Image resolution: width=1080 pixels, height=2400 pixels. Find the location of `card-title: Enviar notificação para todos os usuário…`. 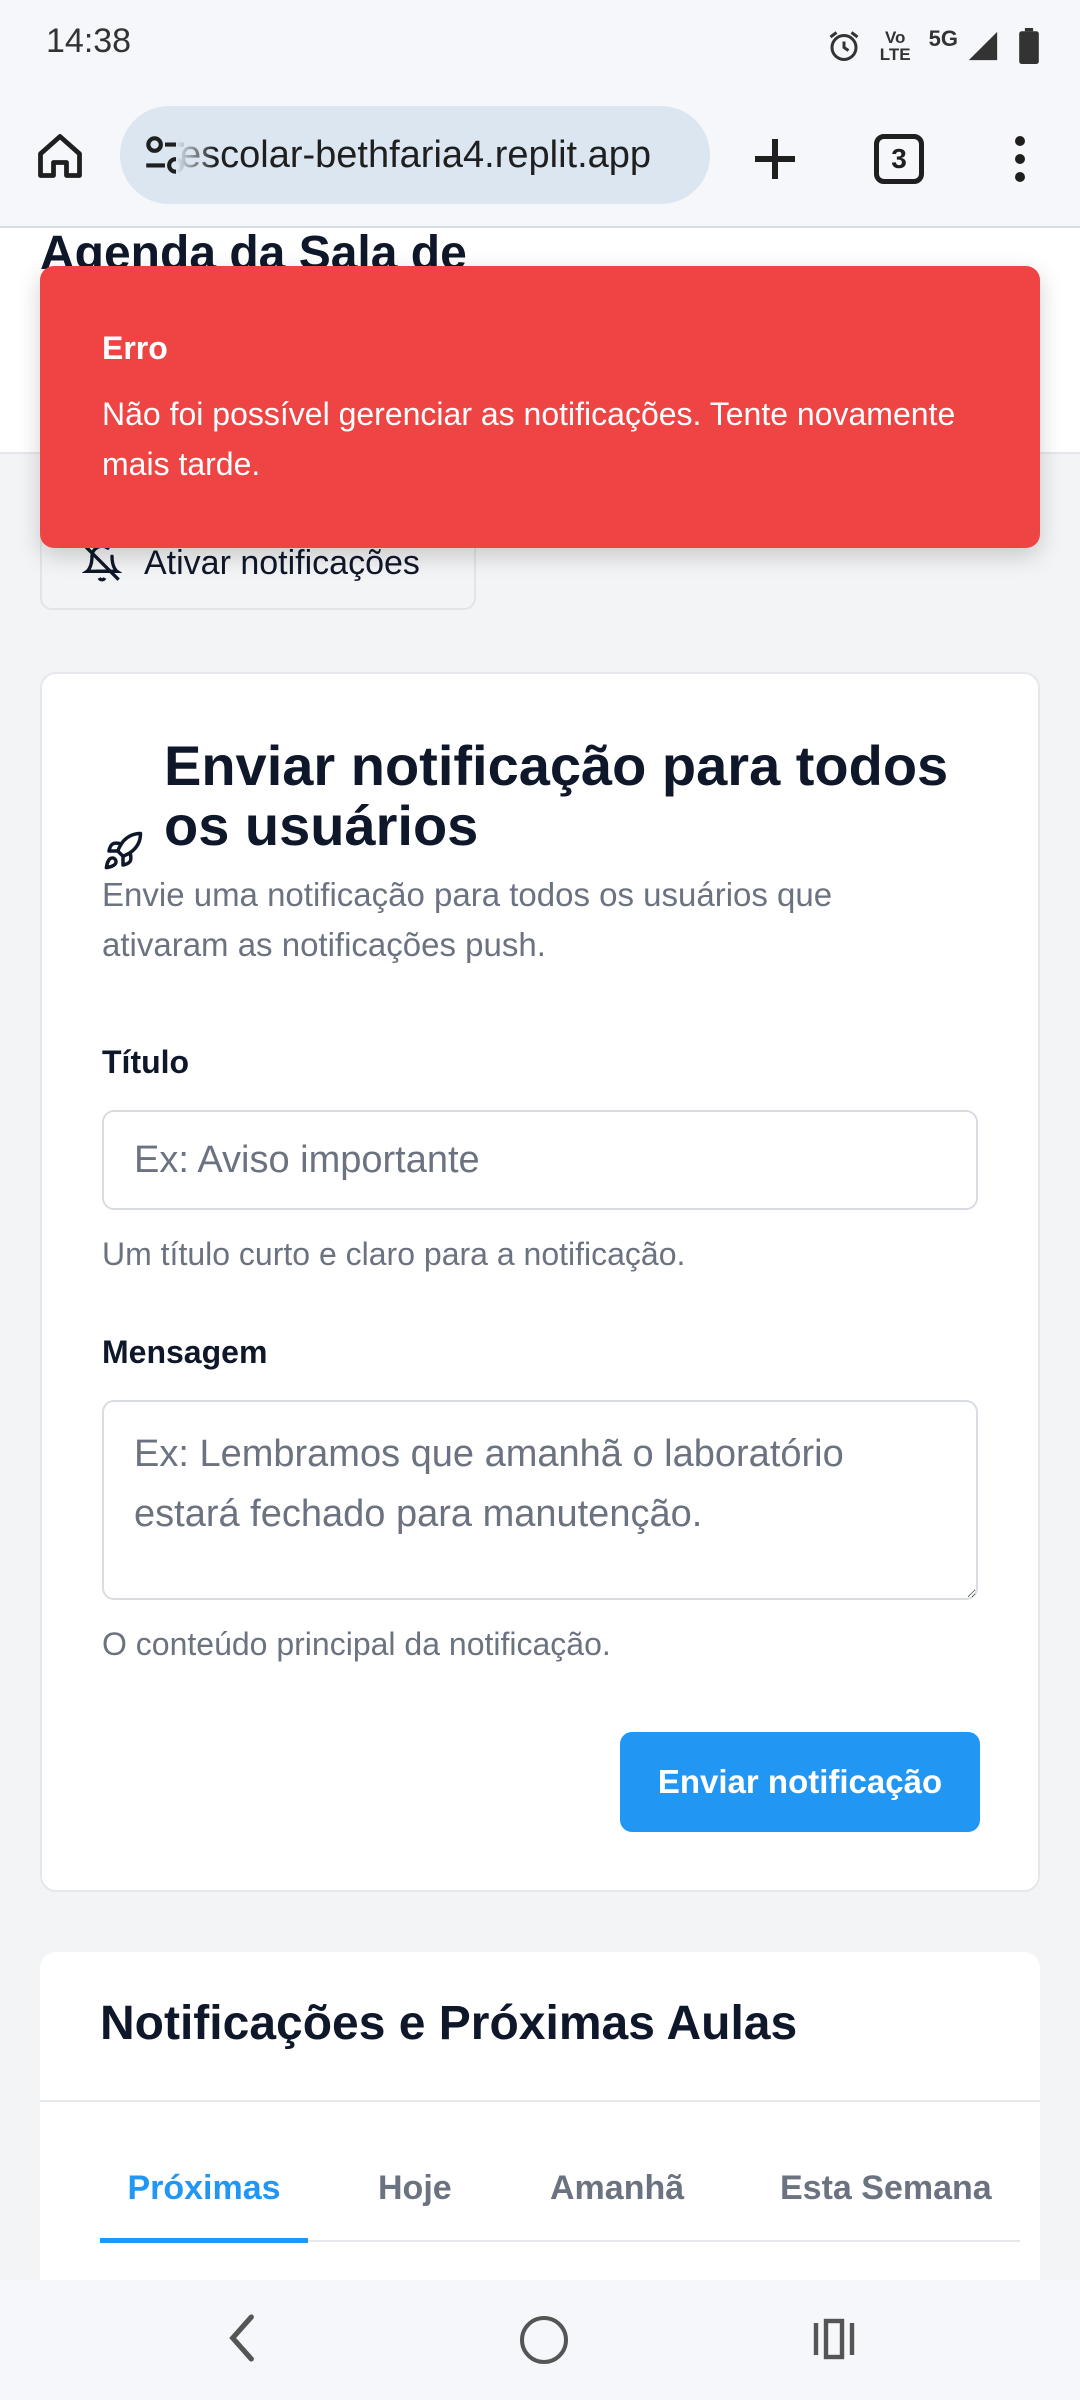

card-title: Enviar notificação para todos os usuário… is located at coordinates (556, 795).